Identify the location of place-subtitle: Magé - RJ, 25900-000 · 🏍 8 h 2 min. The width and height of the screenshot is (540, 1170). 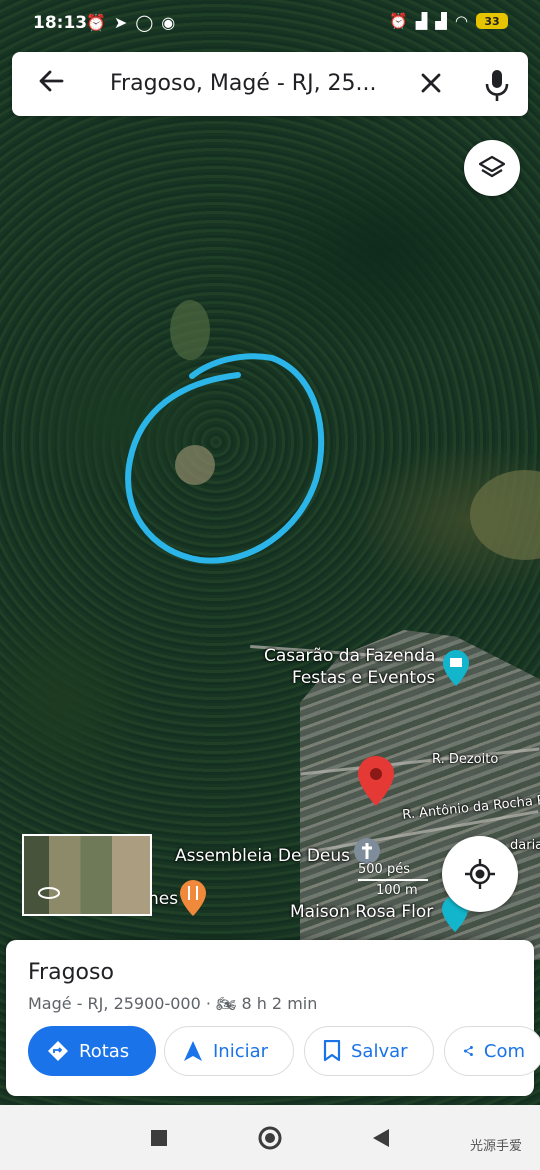
(172, 1003).